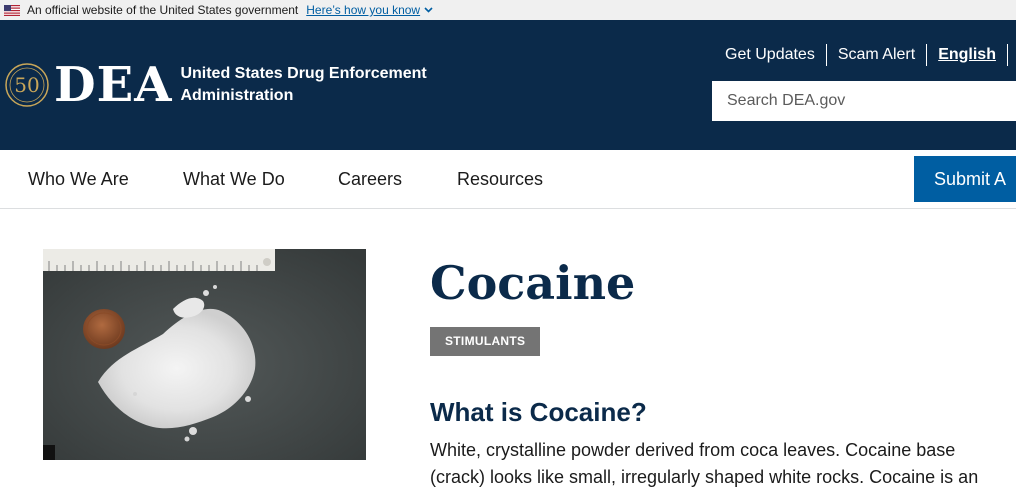 The height and width of the screenshot is (487, 1016). I want to click on get-updates-link: Get Updates, so click(770, 55).